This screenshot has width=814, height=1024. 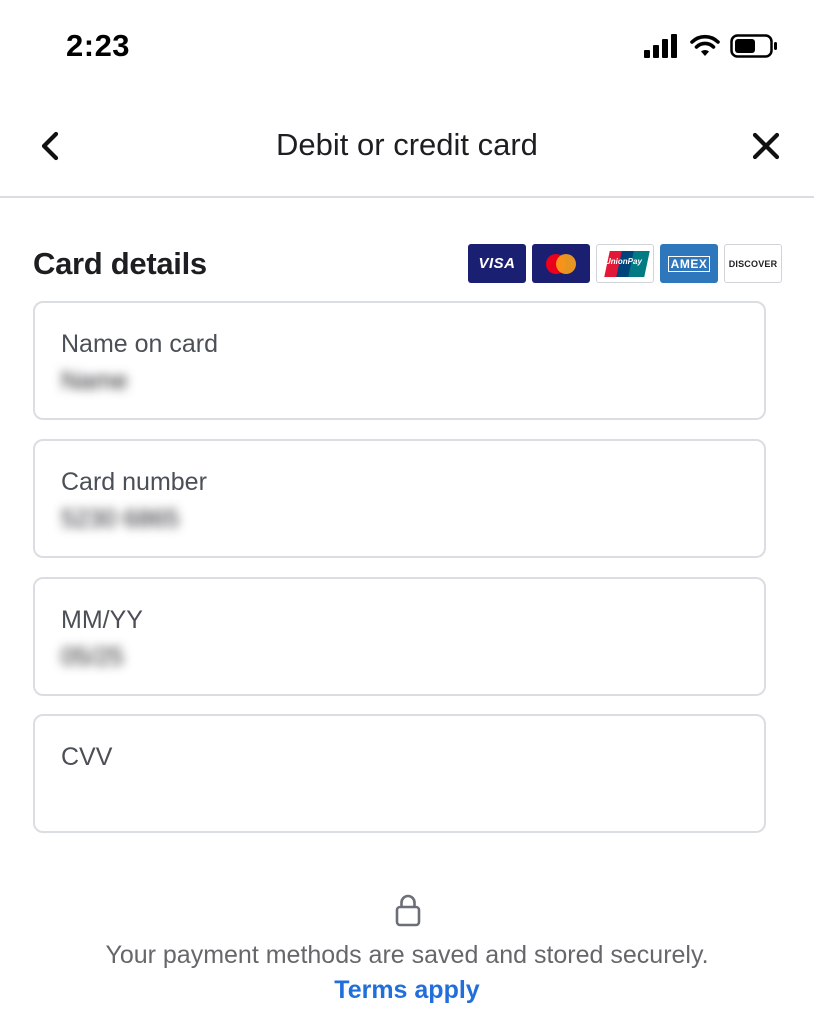 What do you see at coordinates (98, 45) in the screenshot?
I see `status-time: 2:23` at bounding box center [98, 45].